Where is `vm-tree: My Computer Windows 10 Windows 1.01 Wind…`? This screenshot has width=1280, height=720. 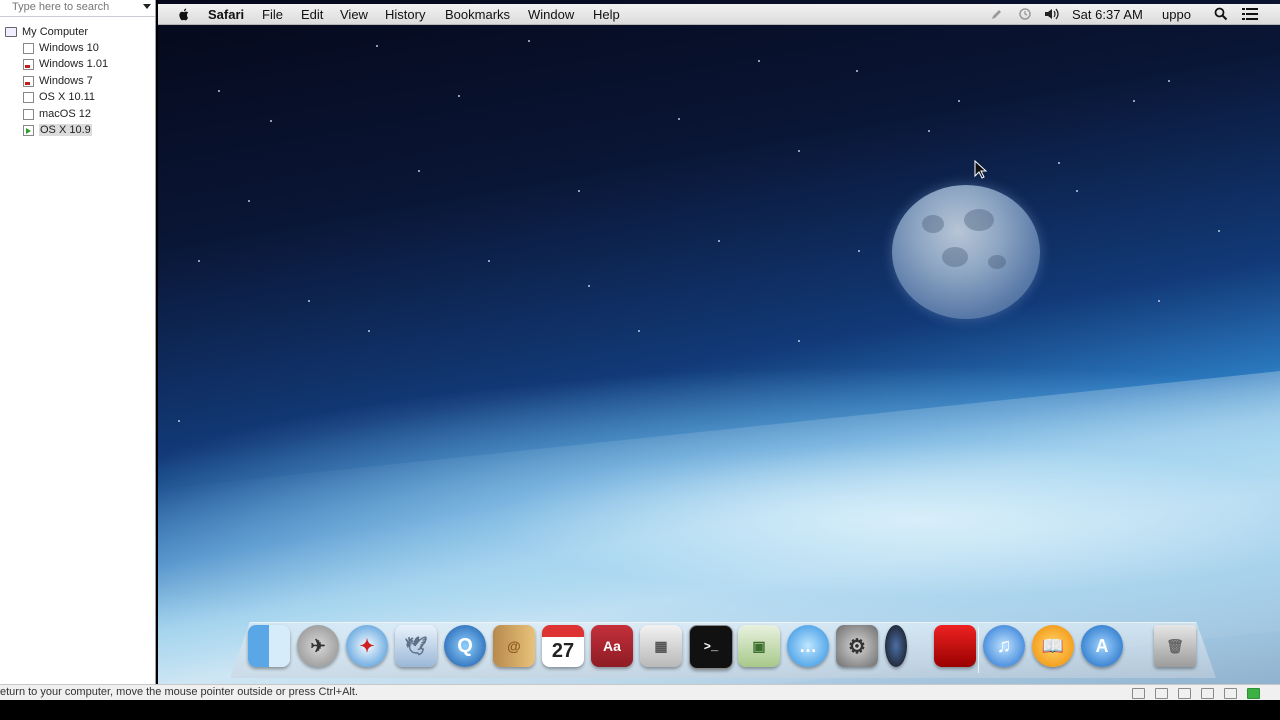
vm-tree: My Computer Windows 10 Windows 1.01 Wind… is located at coordinates (54, 81).